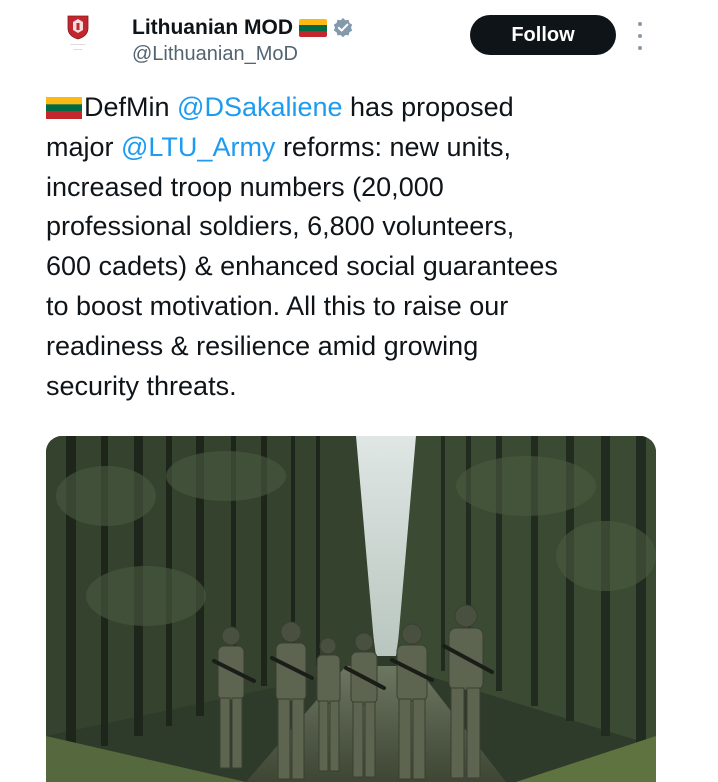 This screenshot has height=782, width=718. What do you see at coordinates (262, 345) in the screenshot?
I see `tweet-line: readiness & resilience amid growing` at bounding box center [262, 345].